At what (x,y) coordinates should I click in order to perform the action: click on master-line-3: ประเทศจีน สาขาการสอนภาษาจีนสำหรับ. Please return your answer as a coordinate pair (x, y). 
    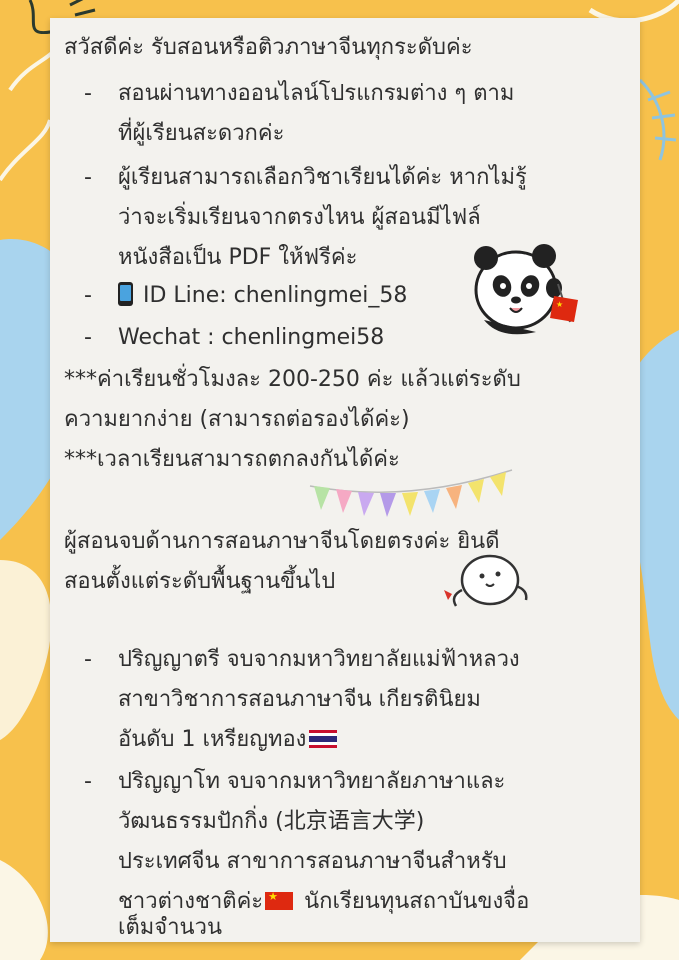
    Looking at the image, I should click on (312, 861).